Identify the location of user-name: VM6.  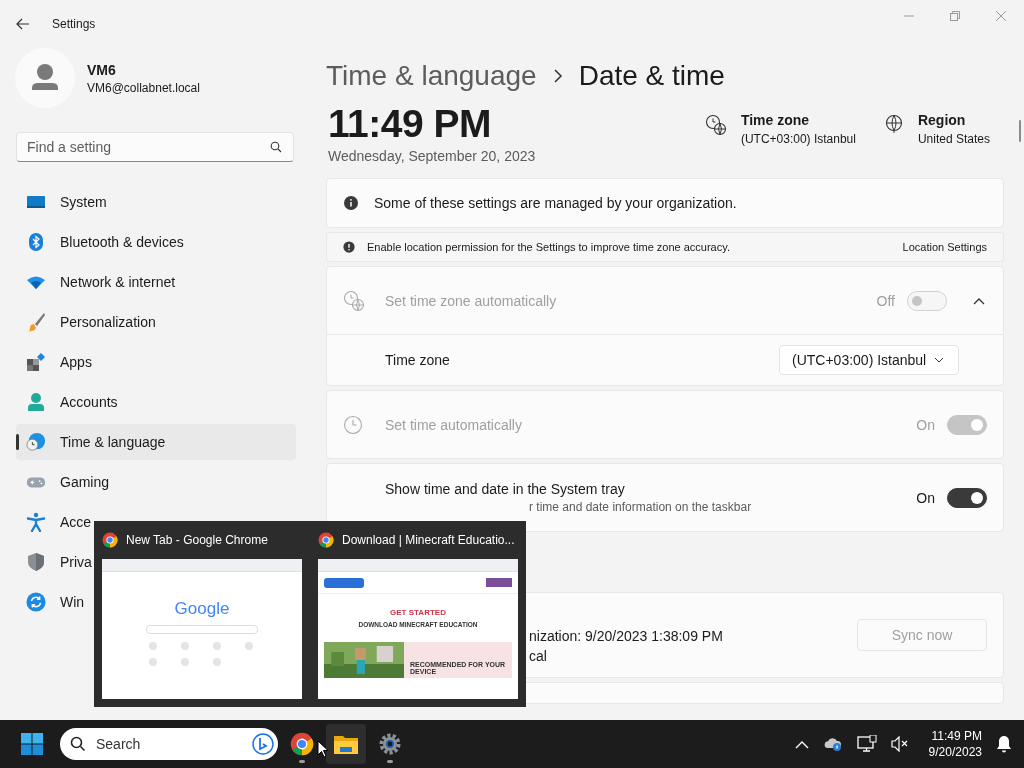
(102, 69).